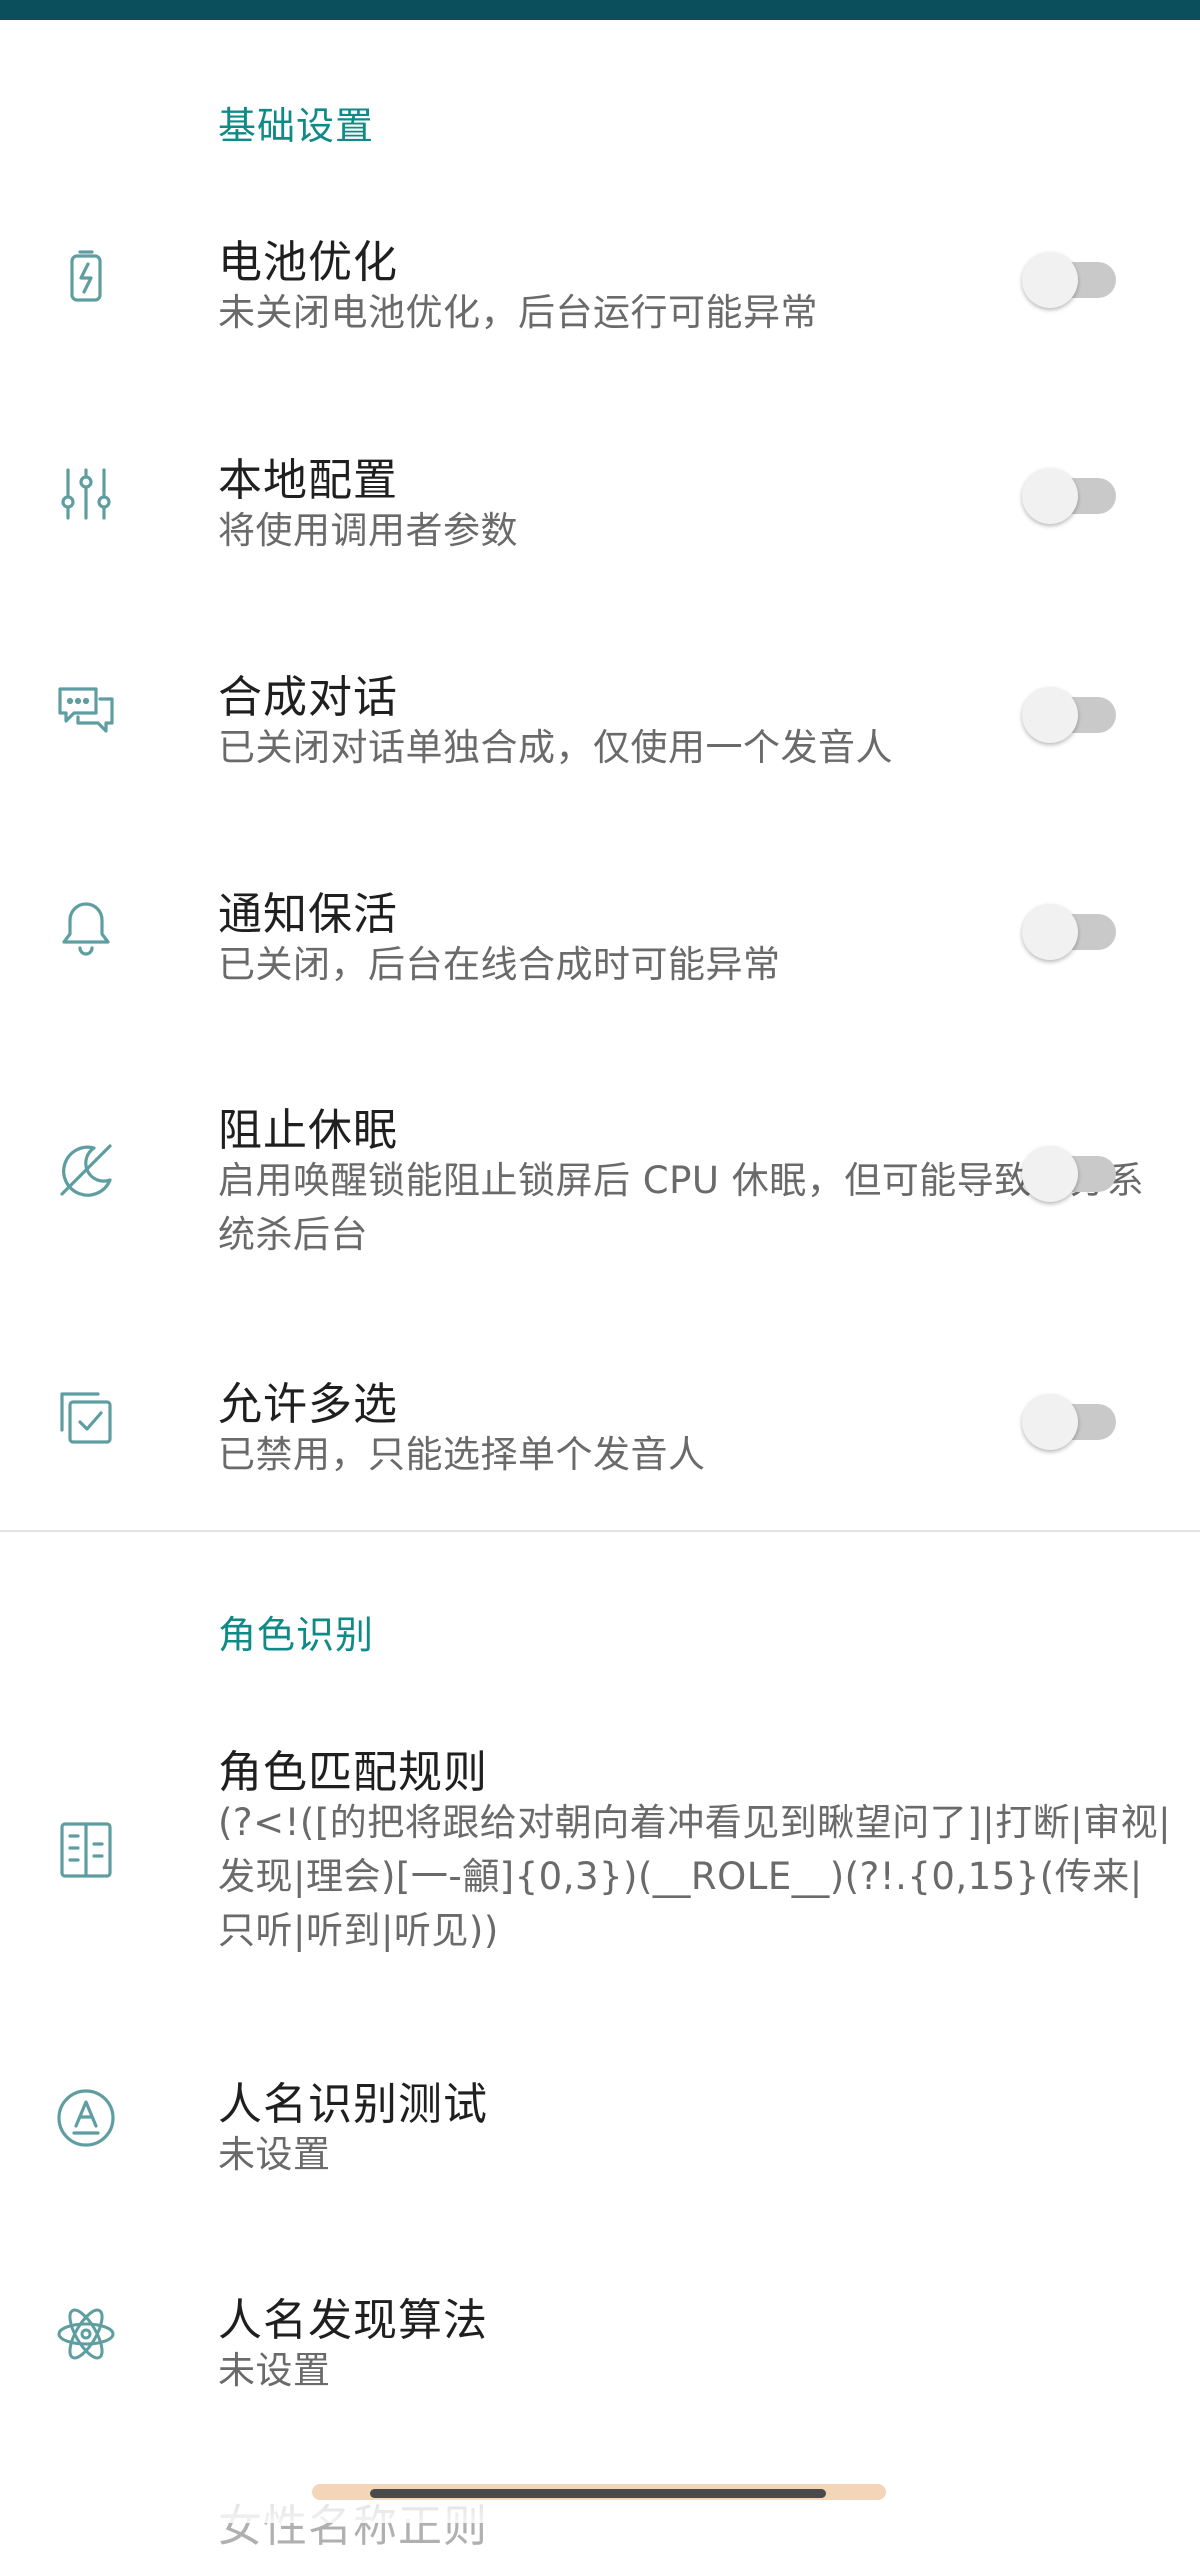  I want to click on pref-notification-keepalive: 通知保活 已关闭，后台在线合成时可能异常, so click(600, 937).